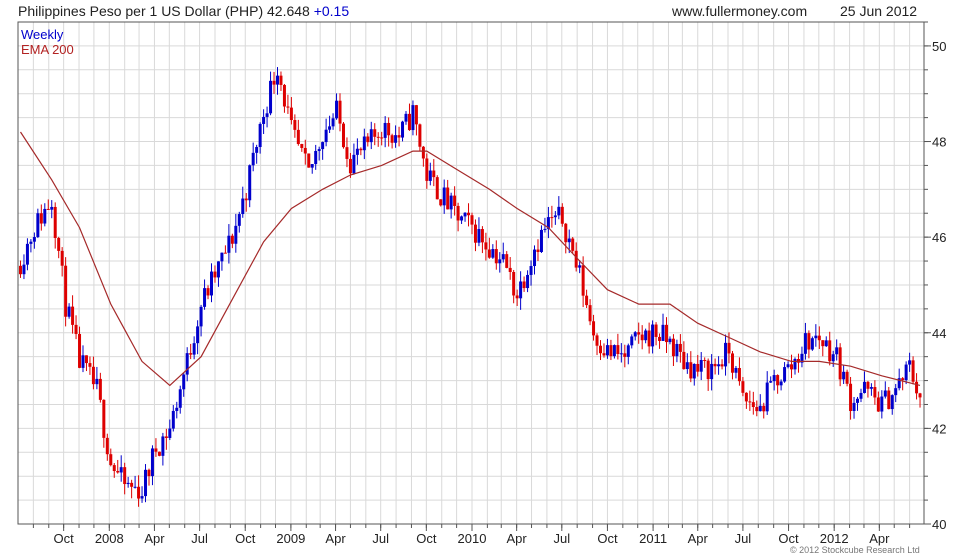 This screenshot has height=560, width=980. What do you see at coordinates (939, 46) in the screenshot?
I see `y-tick-label: 50` at bounding box center [939, 46].